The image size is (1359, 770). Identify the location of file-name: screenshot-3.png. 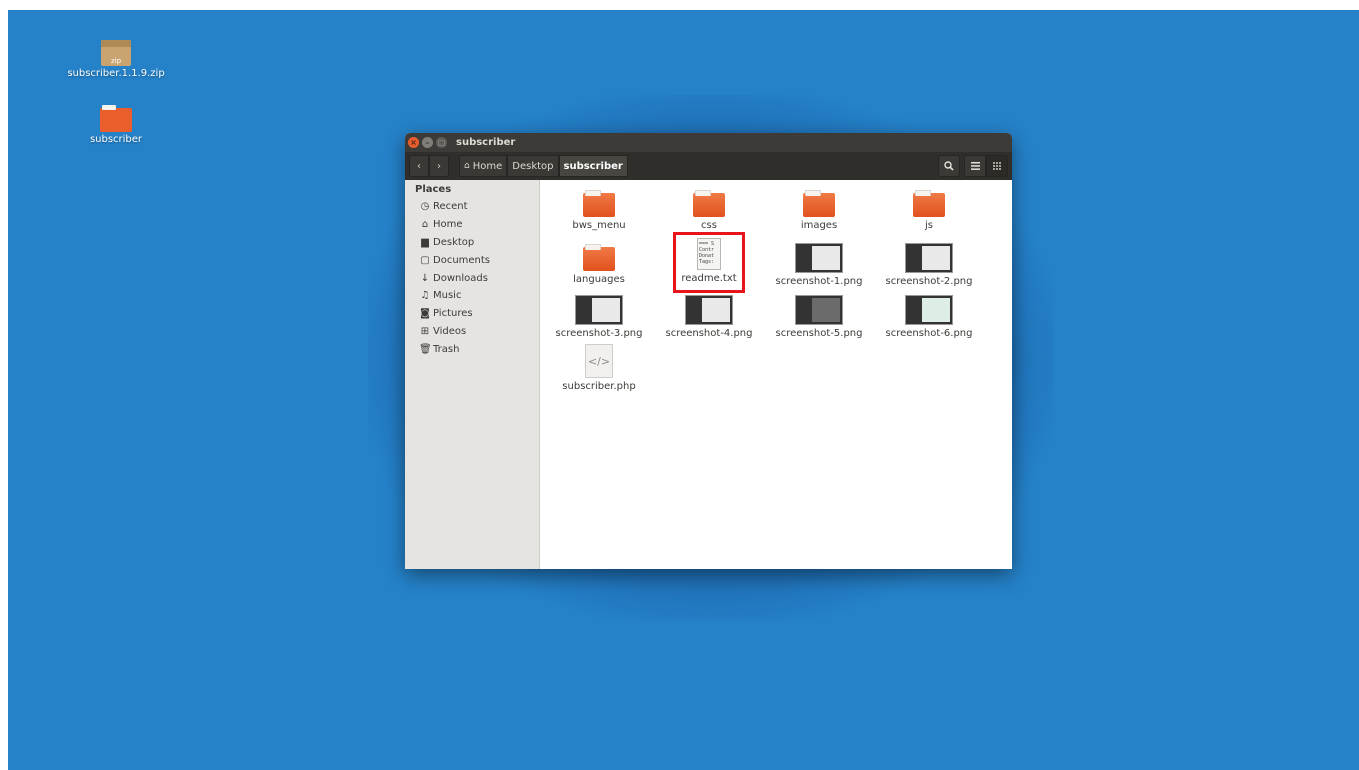
(599, 333).